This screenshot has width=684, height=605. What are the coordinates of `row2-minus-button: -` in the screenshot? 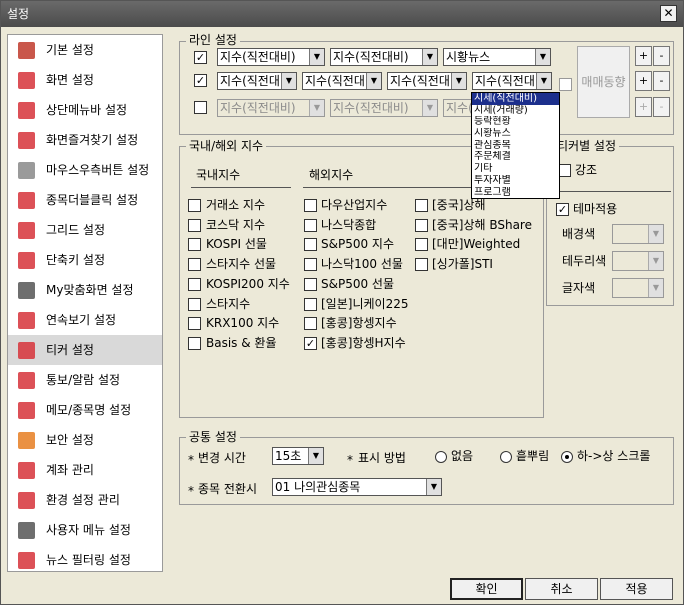 It's located at (661, 81).